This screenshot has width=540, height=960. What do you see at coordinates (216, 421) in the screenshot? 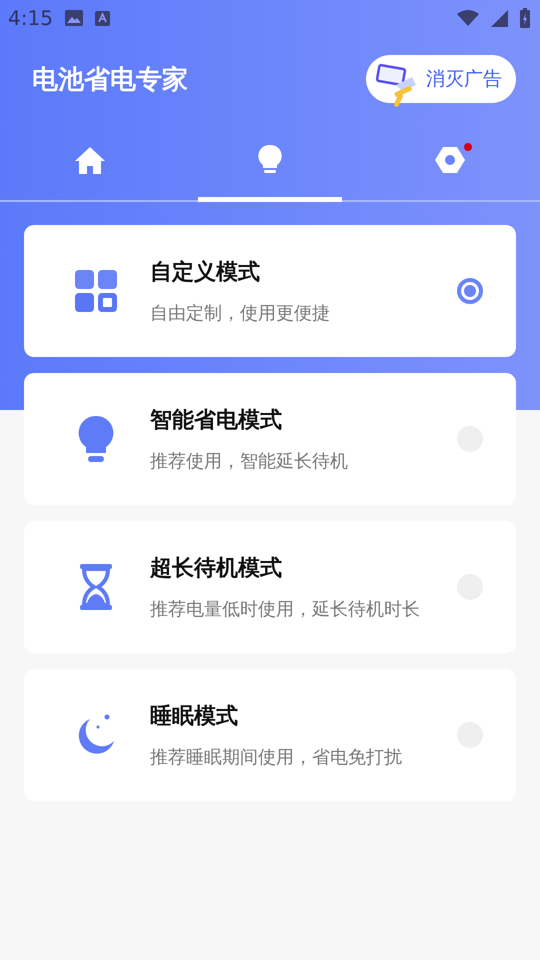
I see `mode-title: 智能省电模式` at bounding box center [216, 421].